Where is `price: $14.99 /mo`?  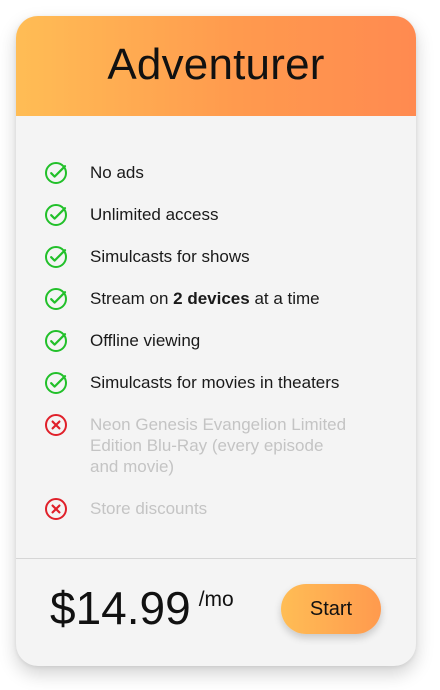
price: $14.99 /mo is located at coordinates (142, 608).